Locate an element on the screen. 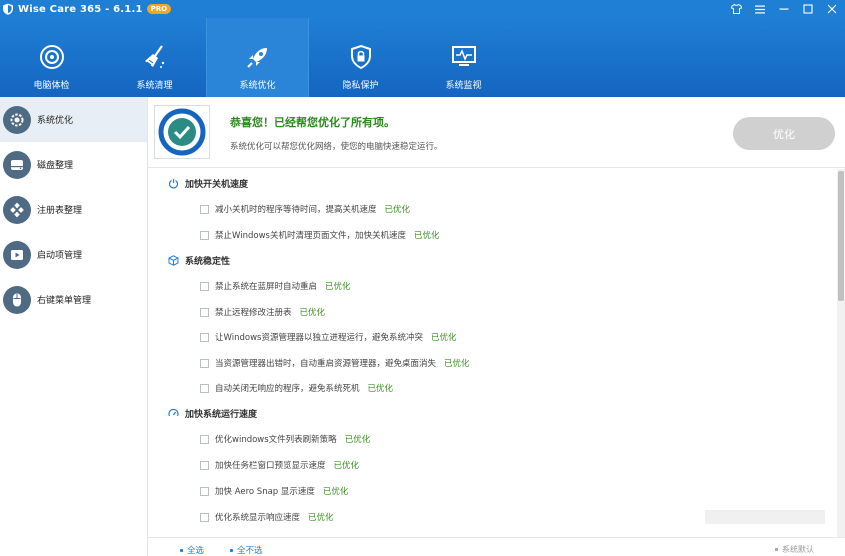  target-icon is located at coordinates (52, 57).